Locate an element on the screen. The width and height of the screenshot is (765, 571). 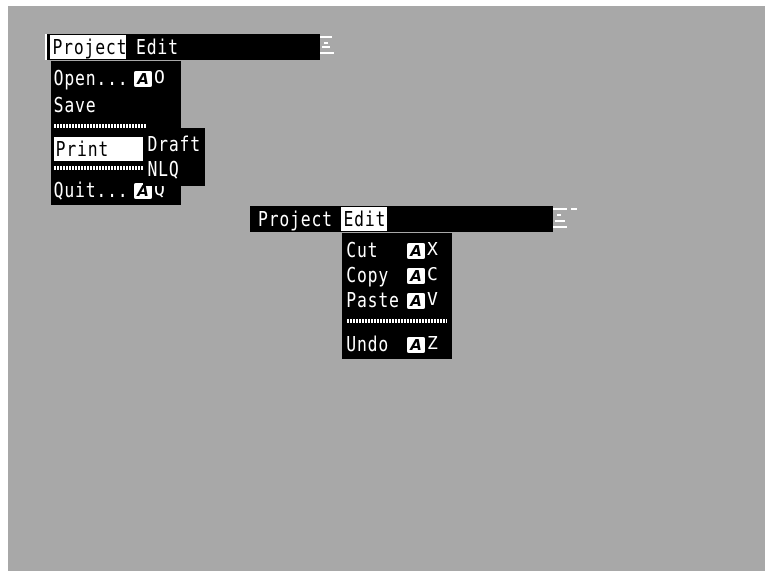
shortcut: AV is located at coordinates (423, 300).